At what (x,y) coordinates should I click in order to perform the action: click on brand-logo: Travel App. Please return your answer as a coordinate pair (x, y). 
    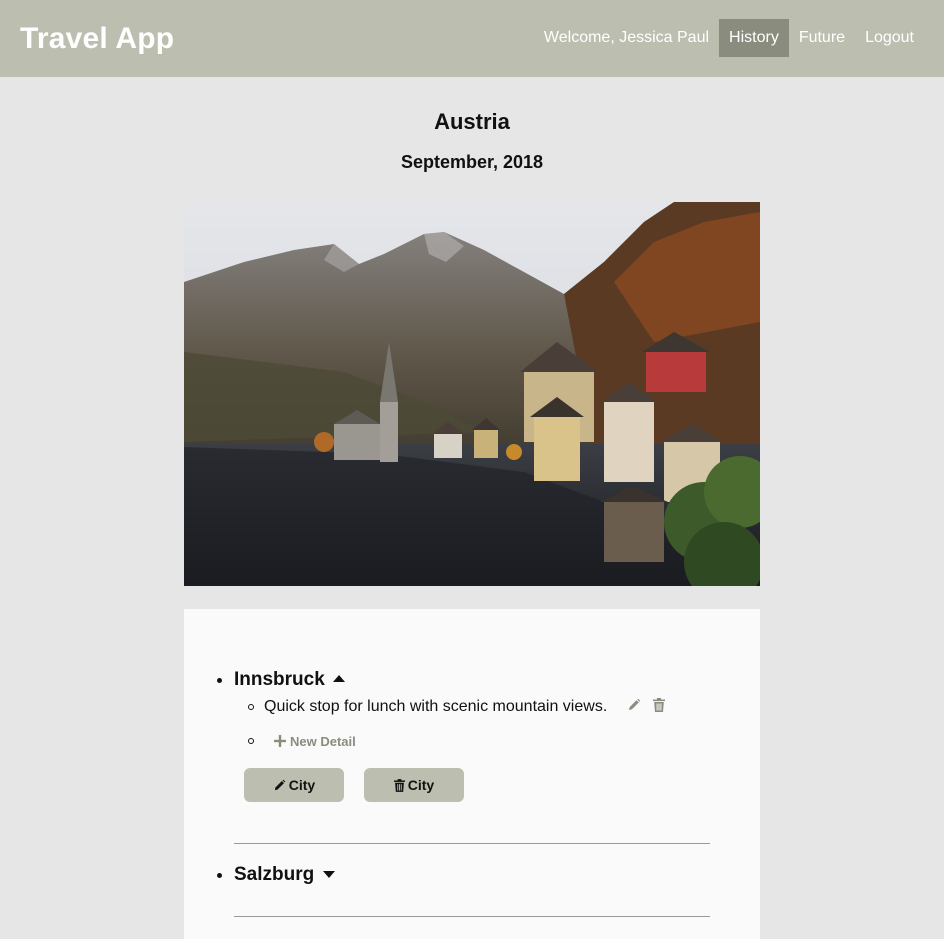
    Looking at the image, I should click on (97, 39).